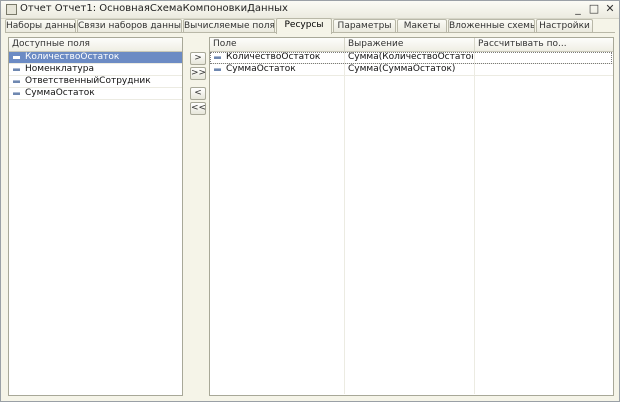 This screenshot has width=620, height=402. Describe the element at coordinates (578, 9) in the screenshot. I see `minimize-button: _` at that location.